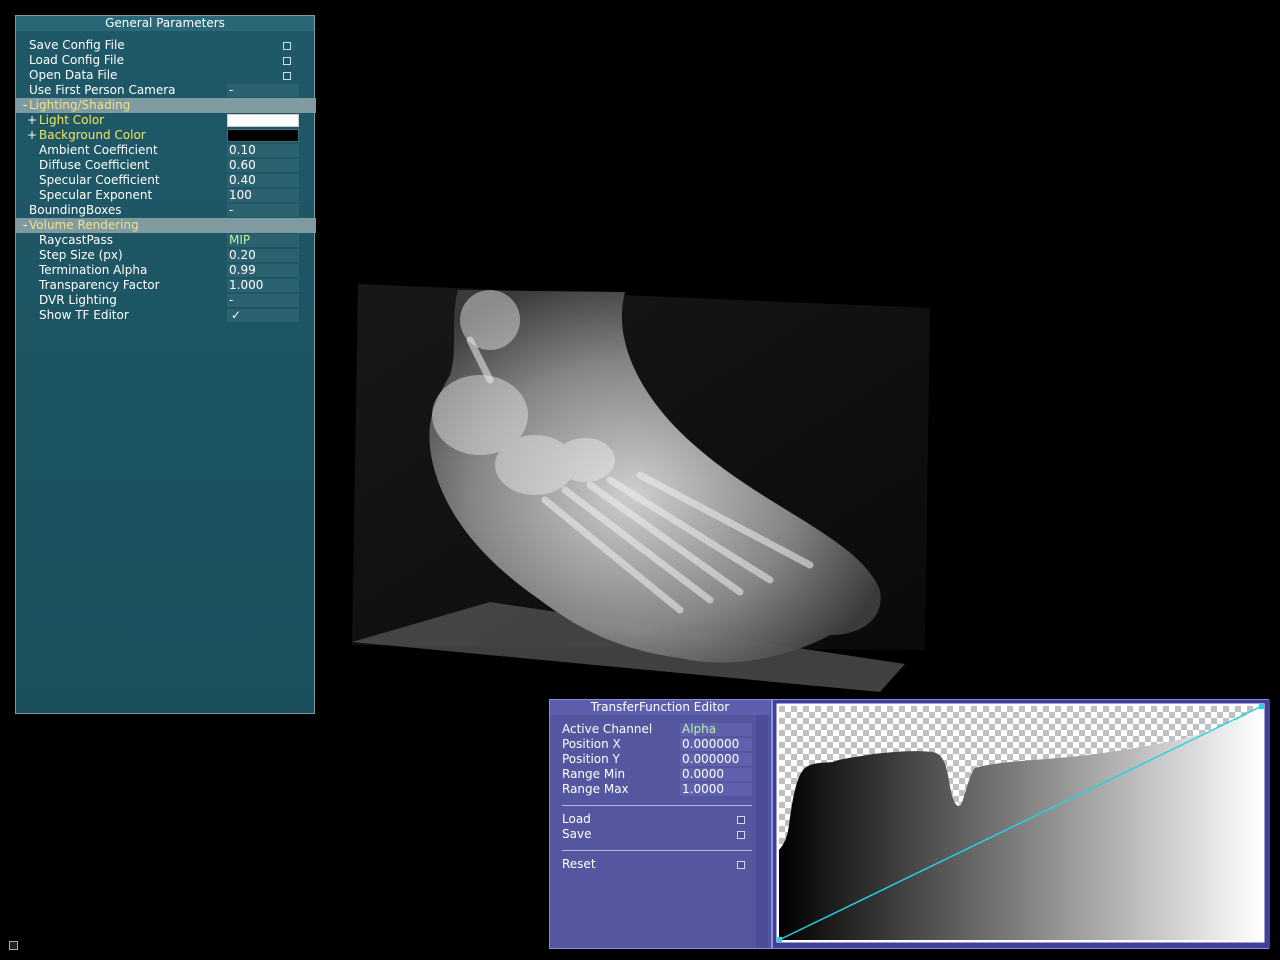  Describe the element at coordinates (166, 165) in the screenshot. I see `diffuse-coefficient-row: Diffuse Coefficient 0.60` at that location.